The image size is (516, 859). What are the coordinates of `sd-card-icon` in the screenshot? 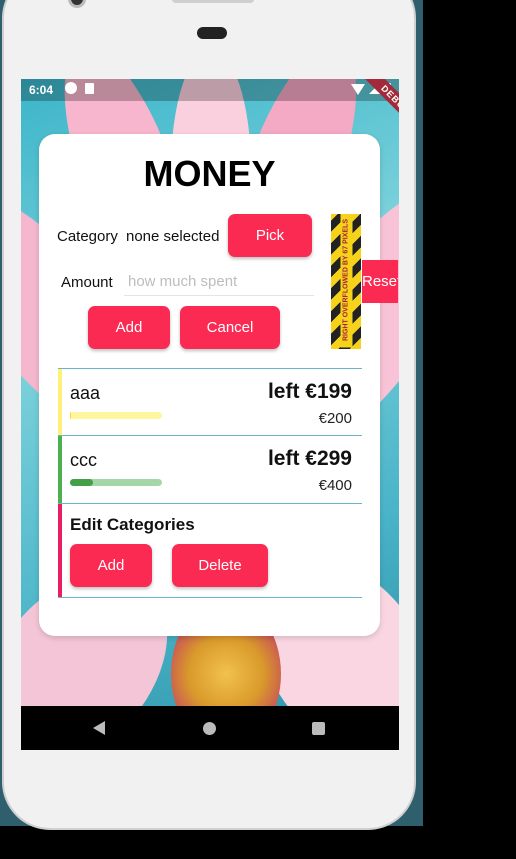 It's located at (89, 88).